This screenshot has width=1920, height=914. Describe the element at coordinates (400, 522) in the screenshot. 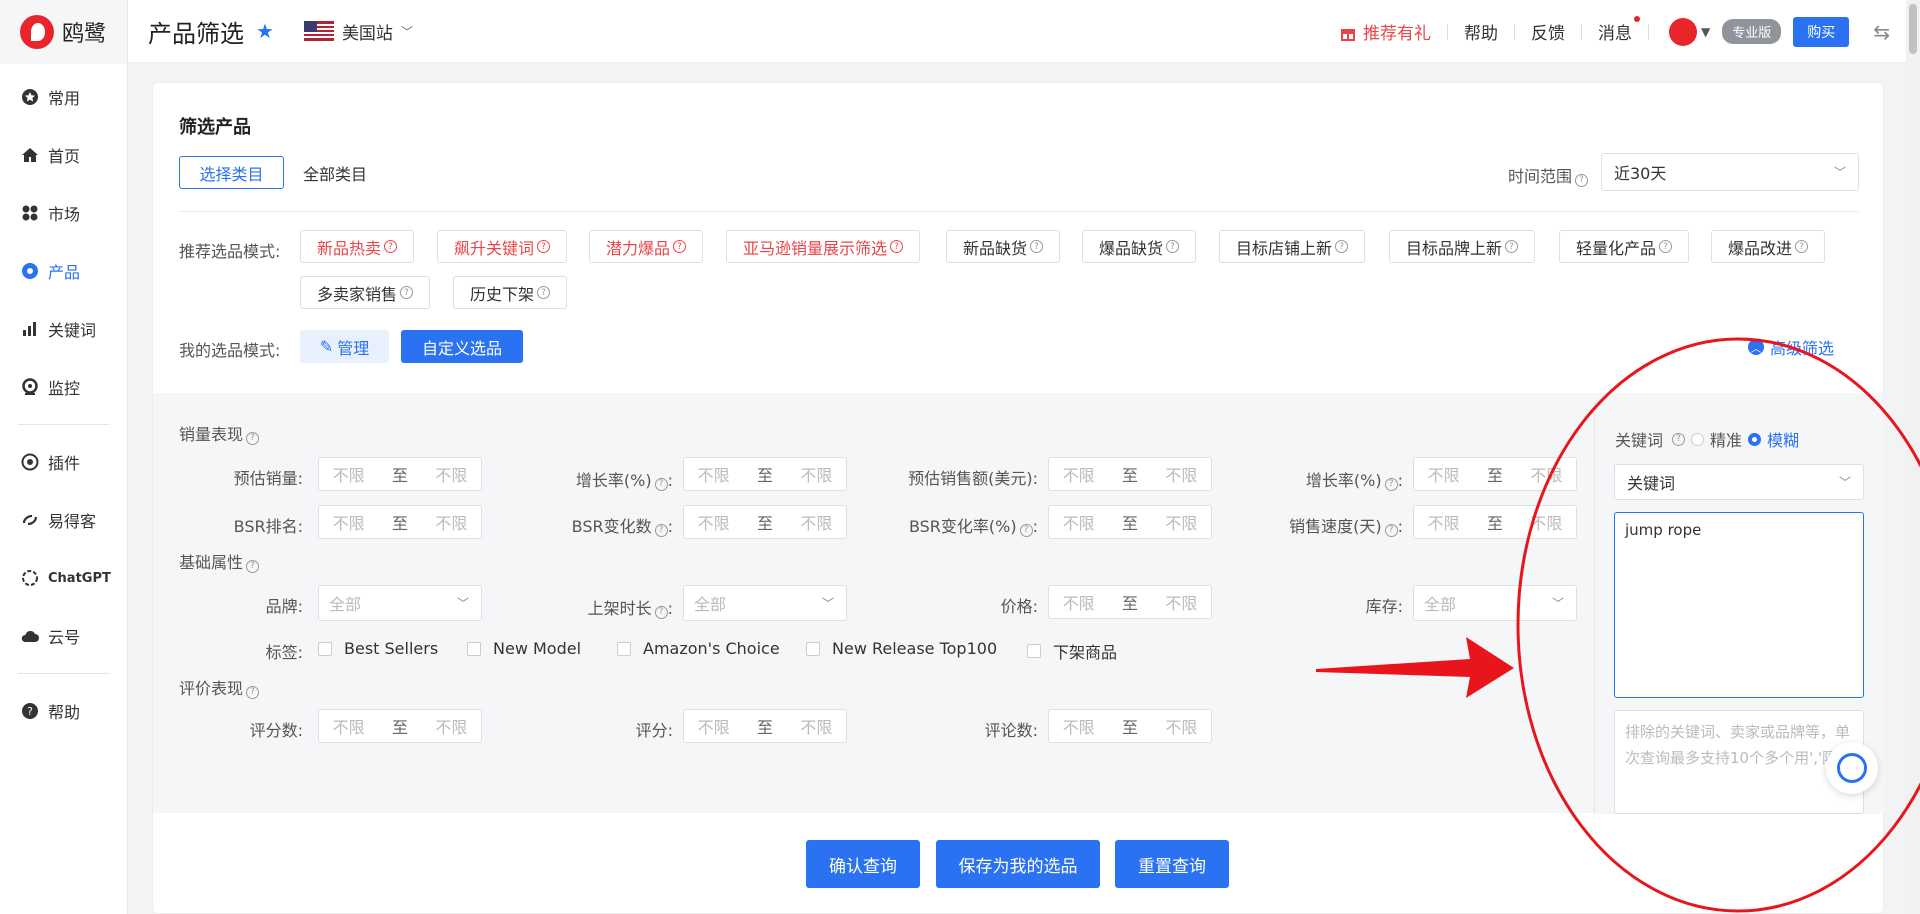

I see `bsr-range: 不限 至 不限` at that location.